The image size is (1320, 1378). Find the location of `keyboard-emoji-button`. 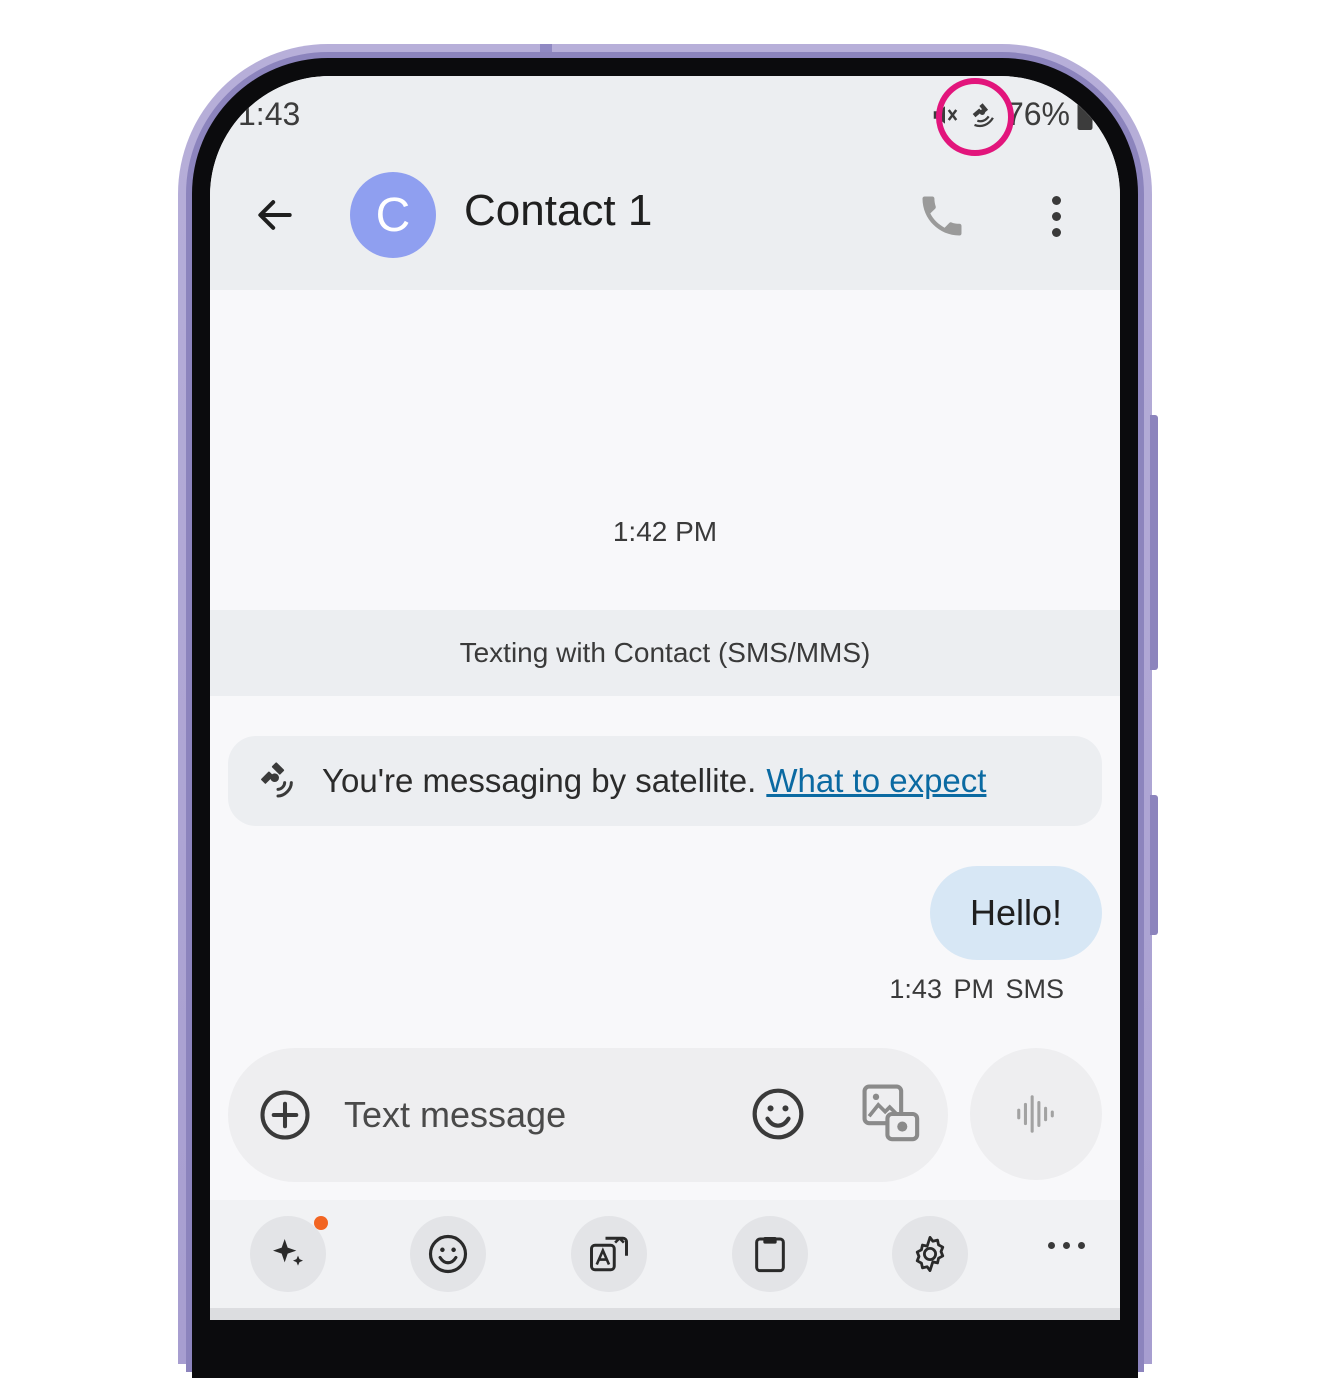

keyboard-emoji-button is located at coordinates (448, 1254).